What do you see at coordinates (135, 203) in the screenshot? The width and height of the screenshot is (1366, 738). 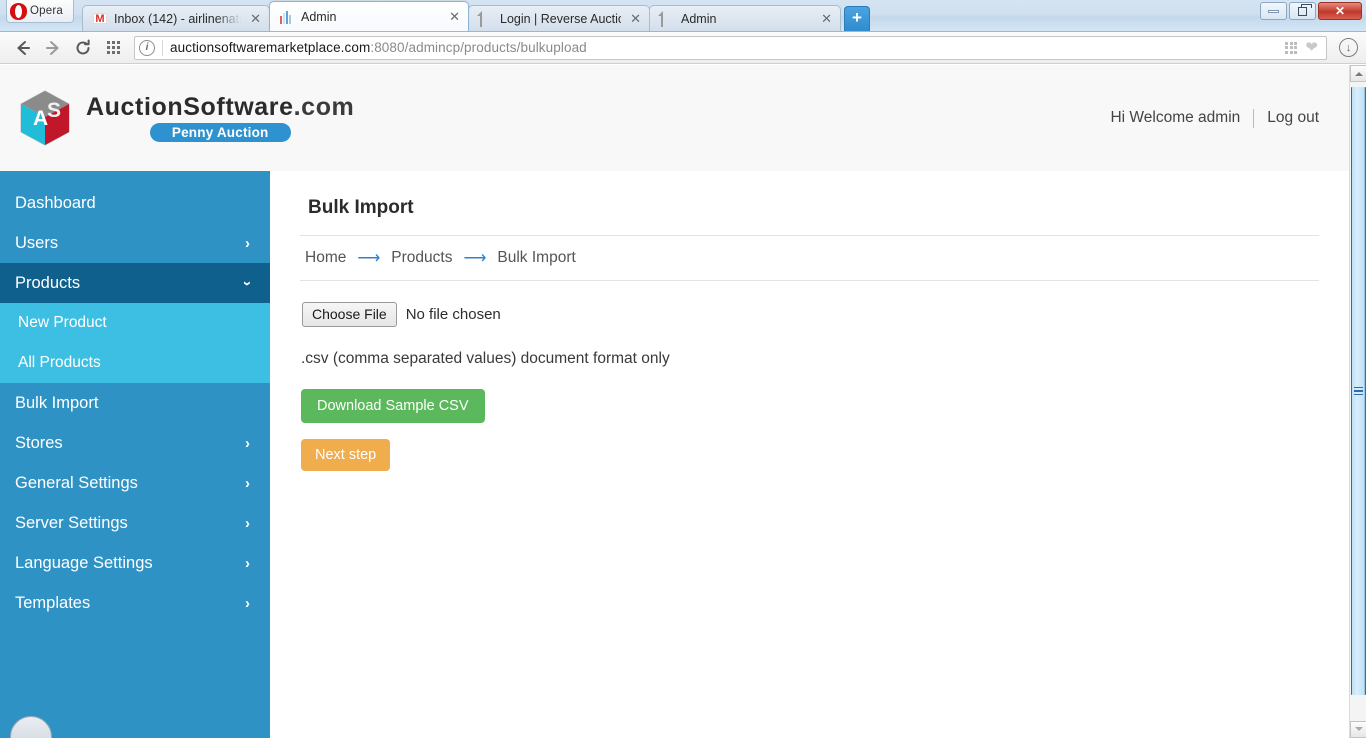 I see `sidebar-item-dashboard: Dashboard` at bounding box center [135, 203].